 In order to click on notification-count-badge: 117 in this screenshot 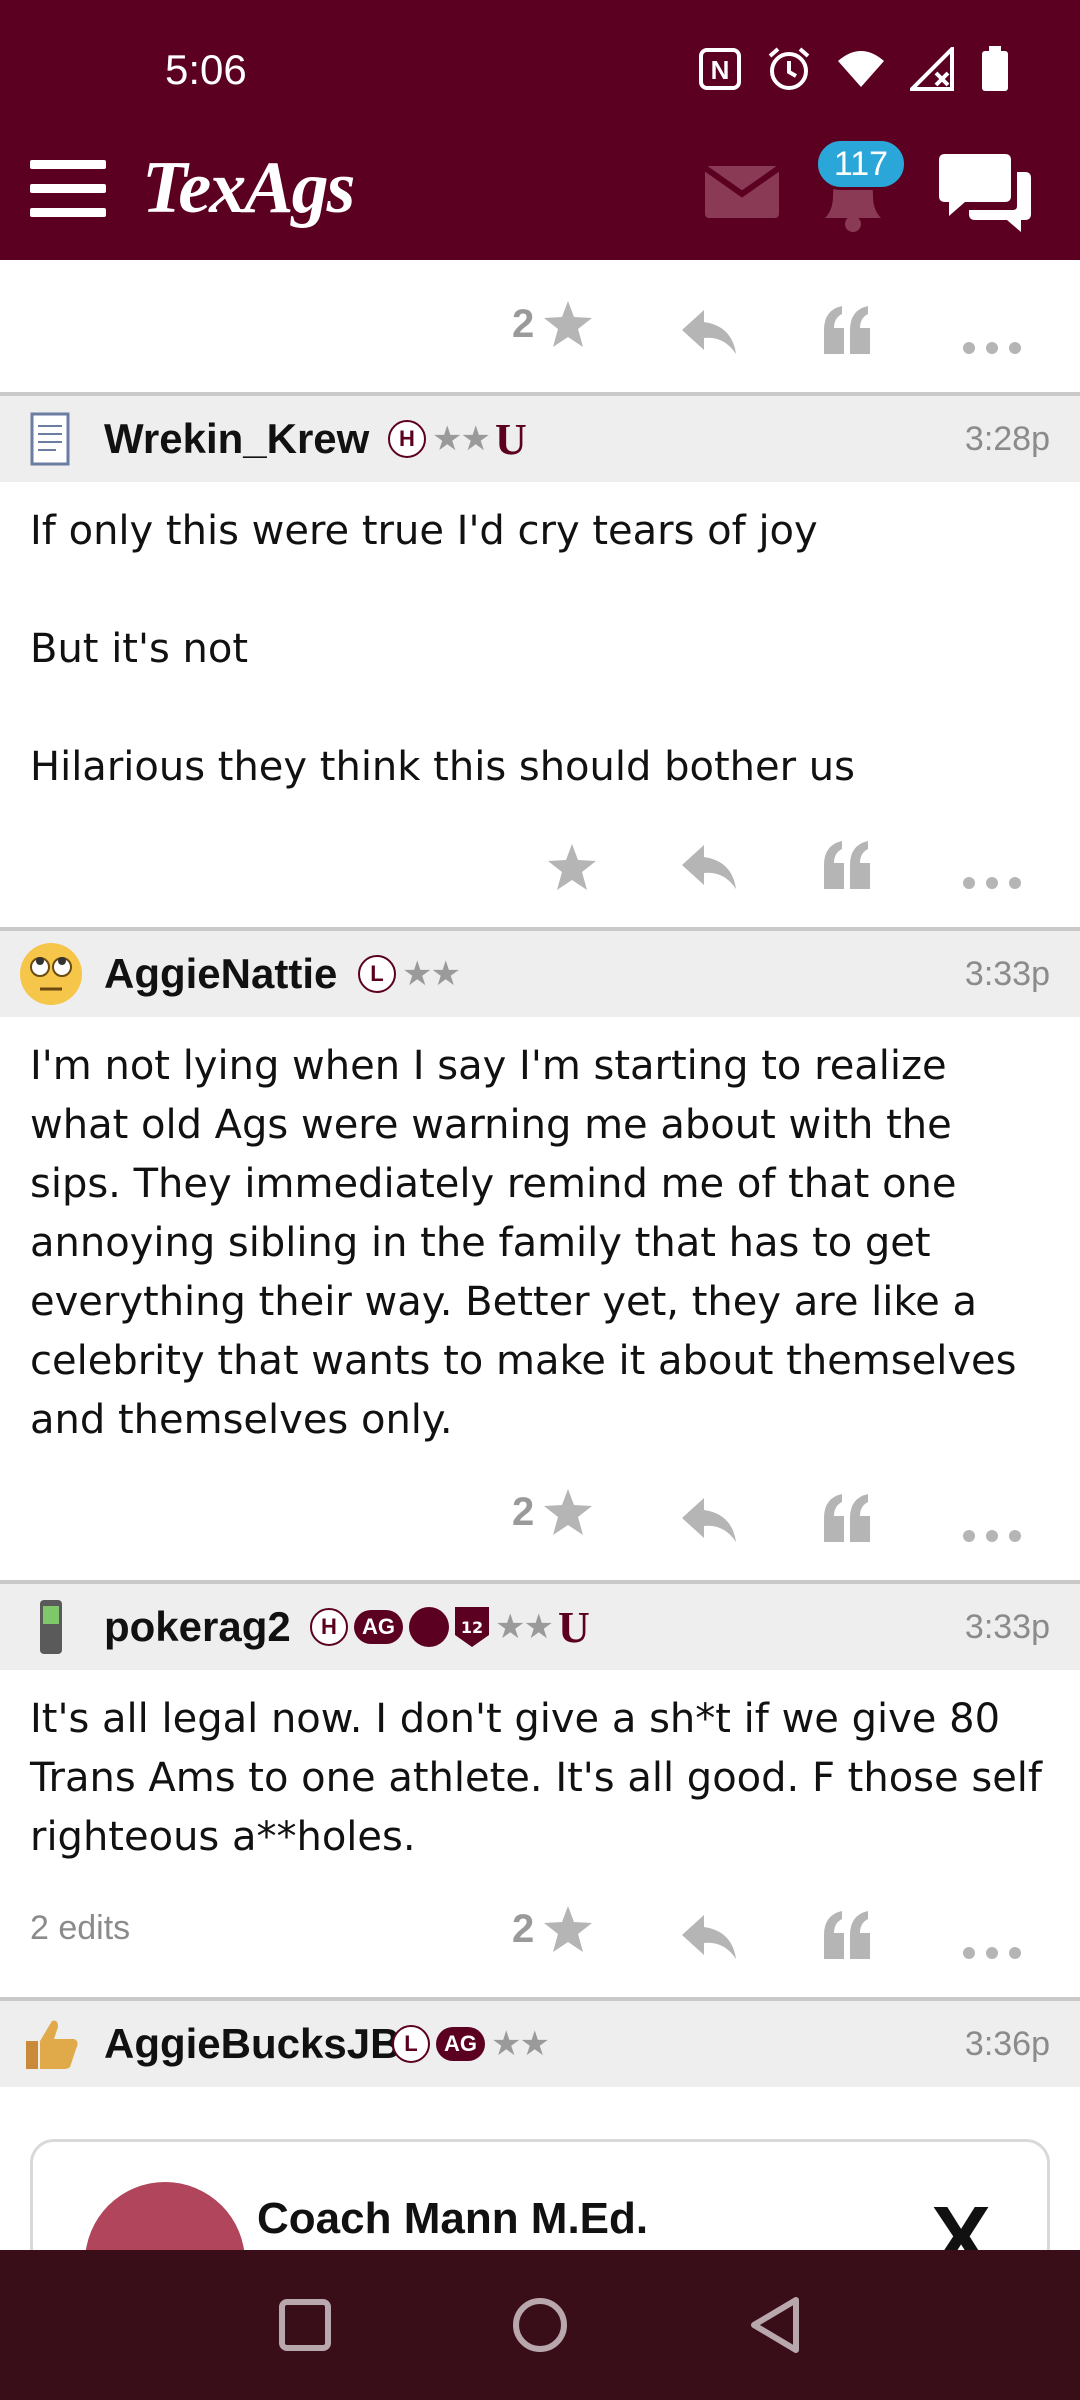, I will do `click(861, 164)`.